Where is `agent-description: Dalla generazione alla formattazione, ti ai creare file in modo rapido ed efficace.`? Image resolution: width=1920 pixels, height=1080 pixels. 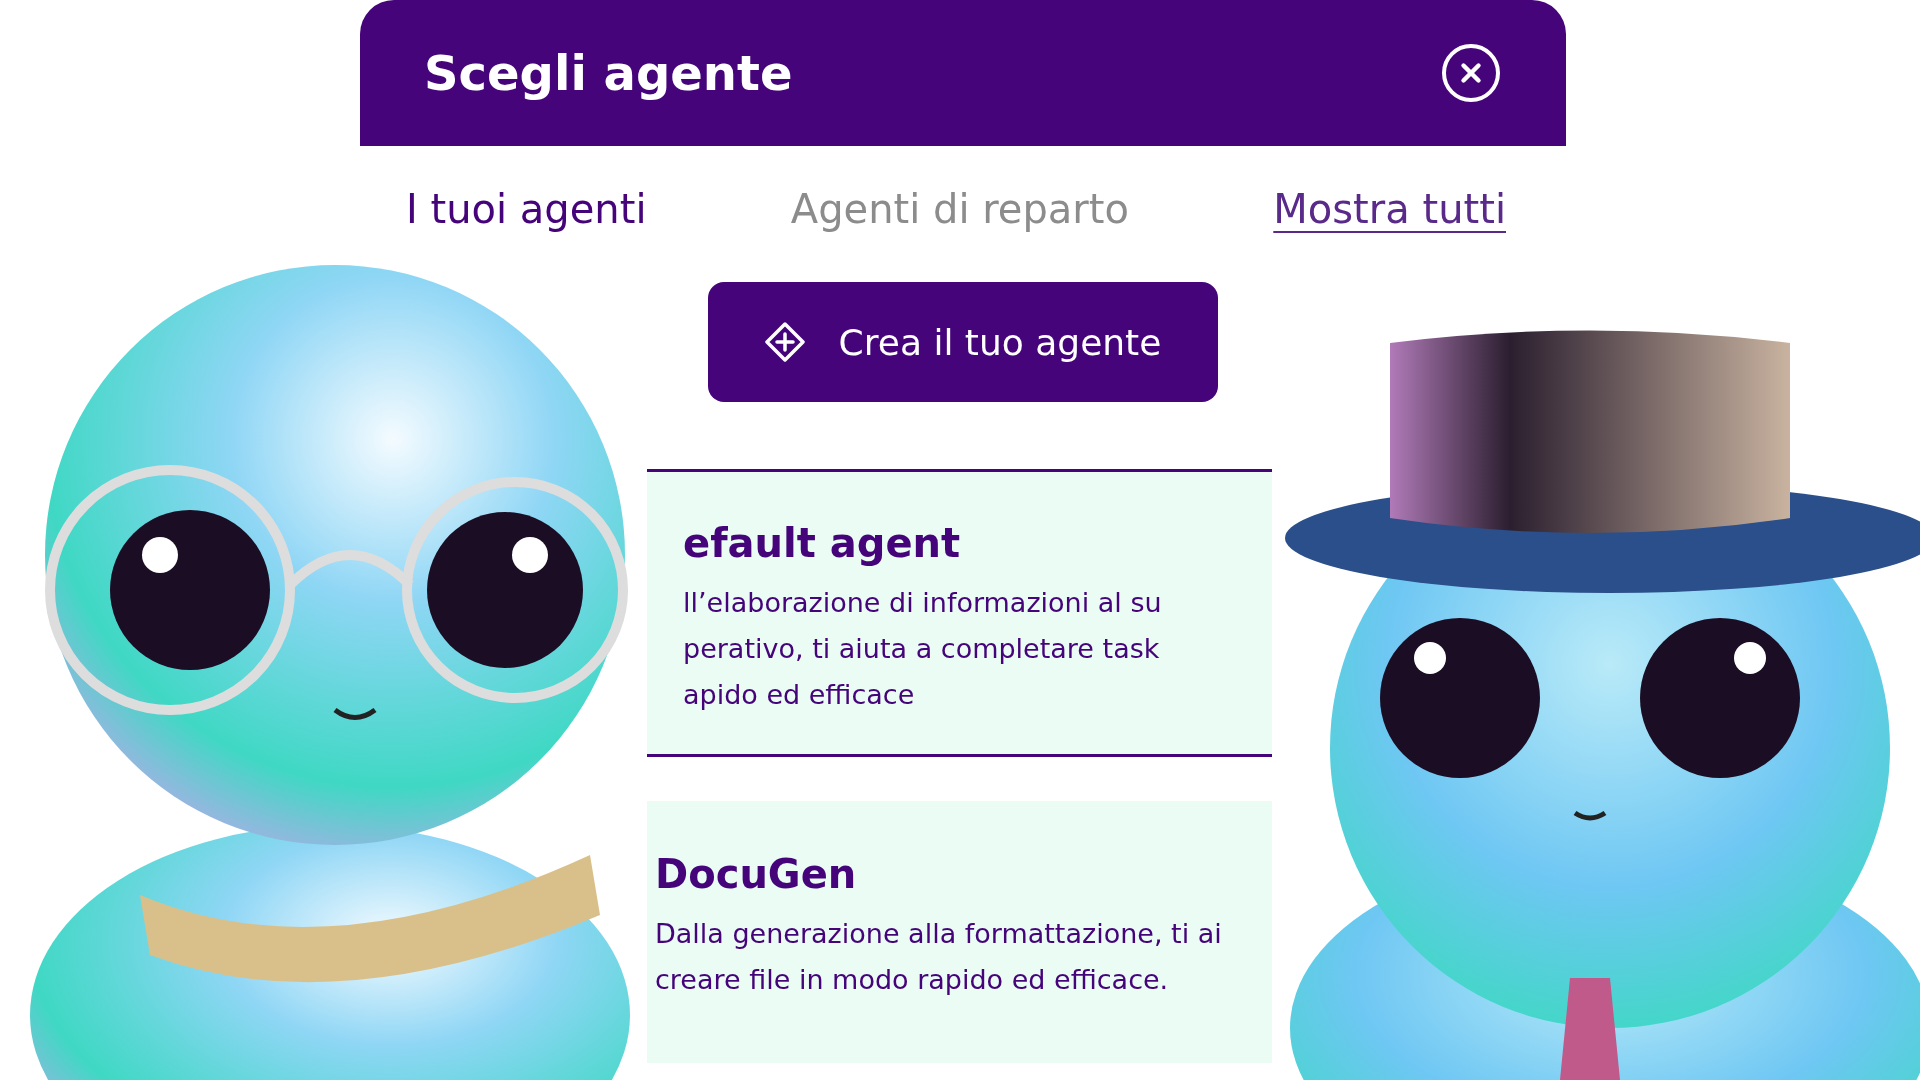 agent-description: Dalla generazione alla formattazione, ti ai creare file in modo rapido ed efficace. is located at coordinates (939, 957).